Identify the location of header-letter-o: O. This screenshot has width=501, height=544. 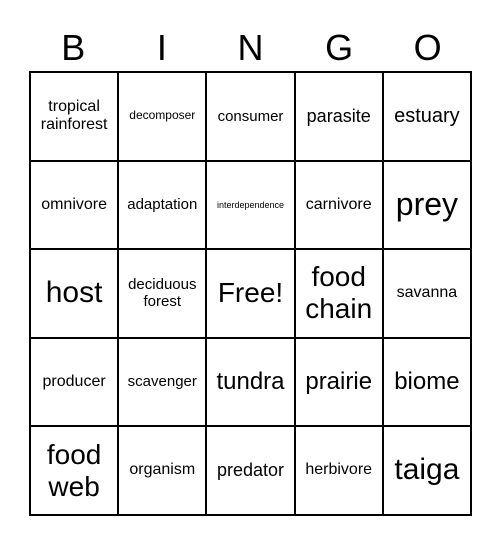
(427, 47).